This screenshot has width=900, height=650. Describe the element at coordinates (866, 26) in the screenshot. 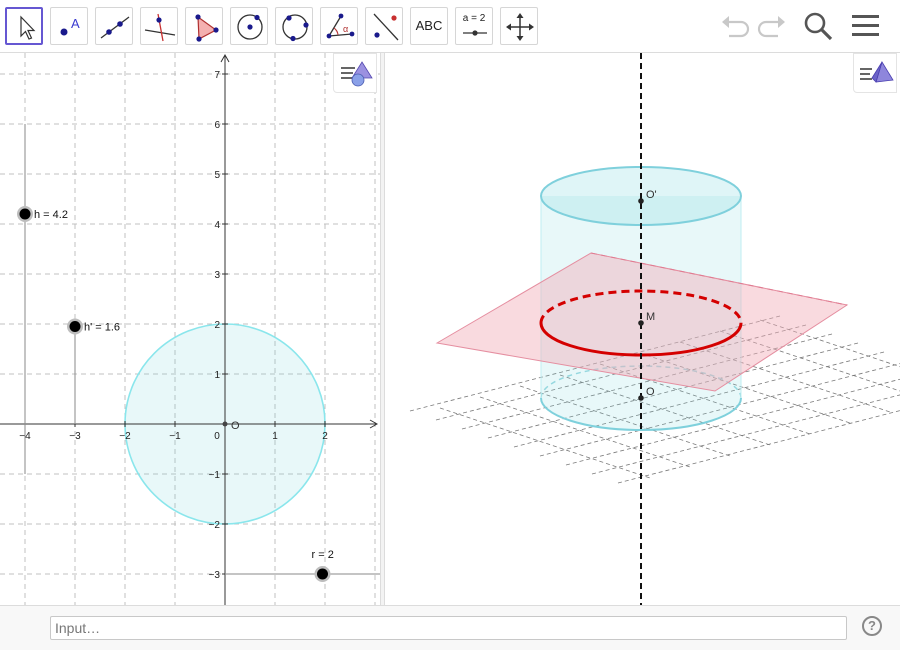

I see `menu-icon` at that location.